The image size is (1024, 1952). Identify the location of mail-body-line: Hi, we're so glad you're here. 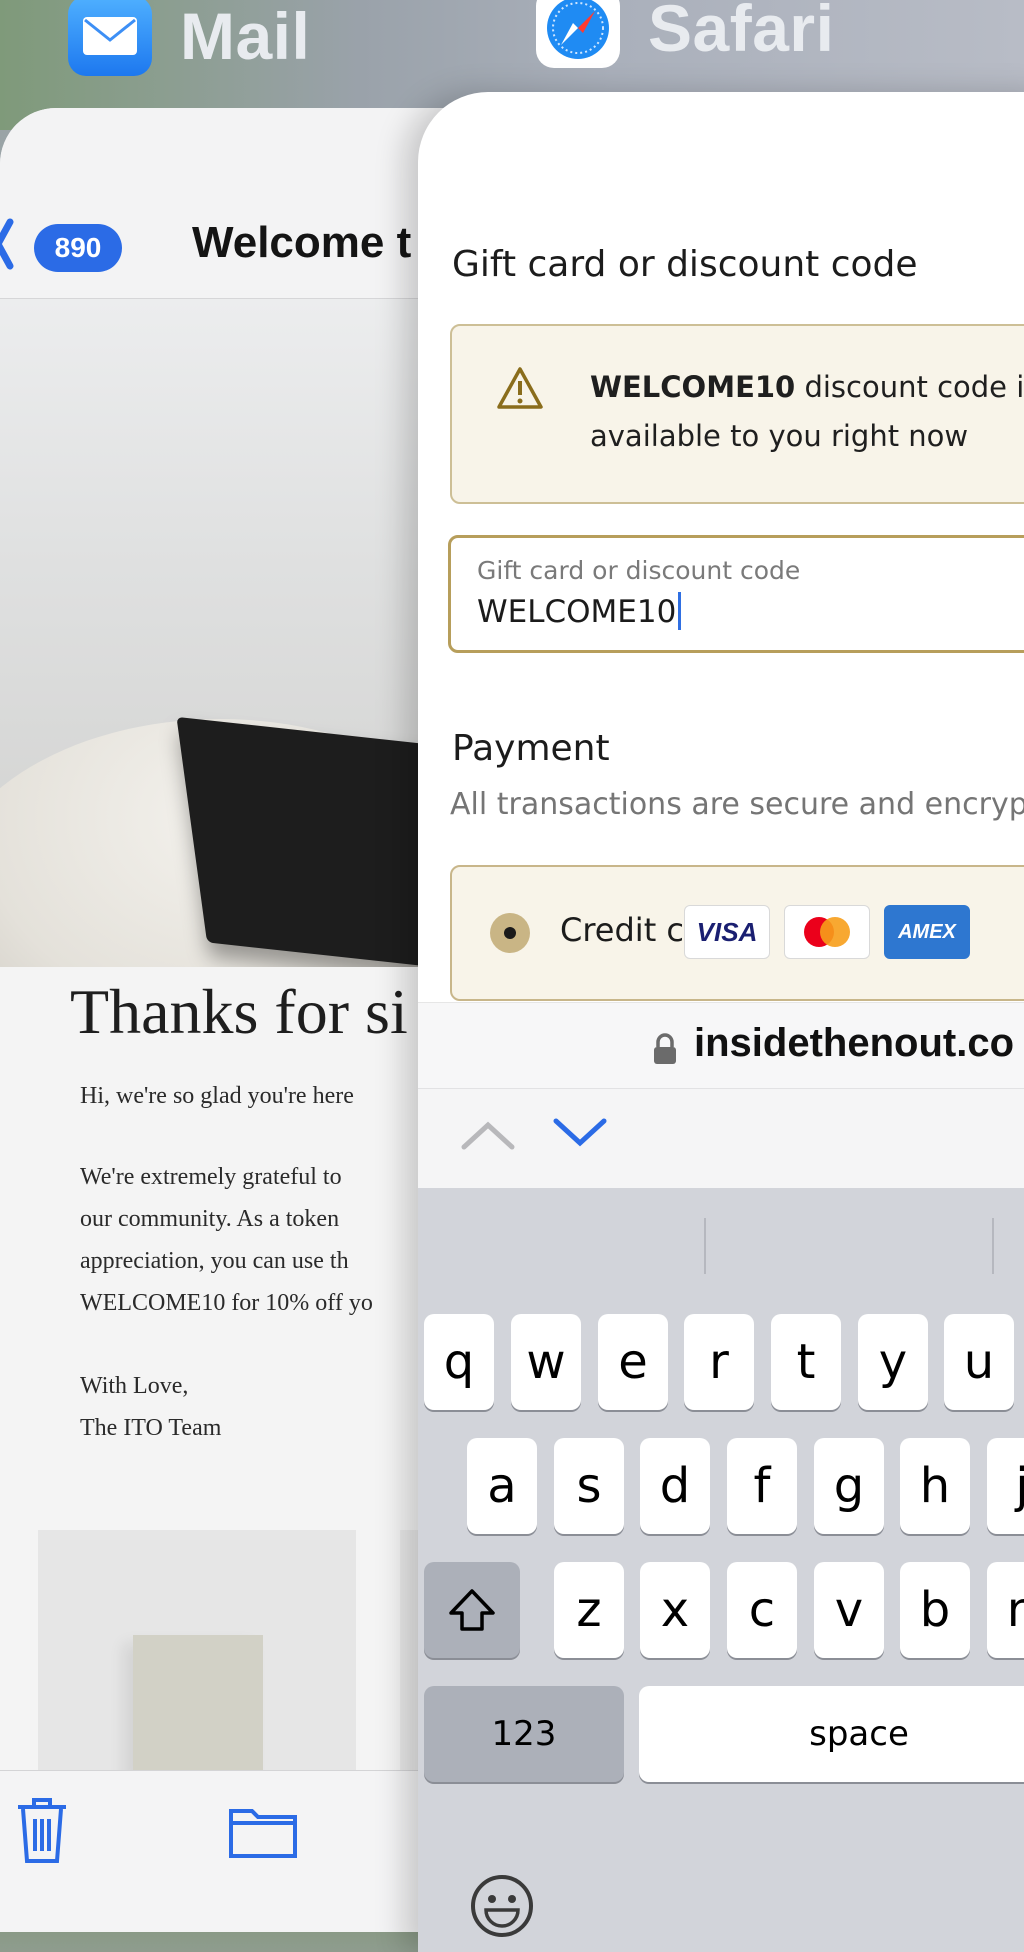
(217, 1096).